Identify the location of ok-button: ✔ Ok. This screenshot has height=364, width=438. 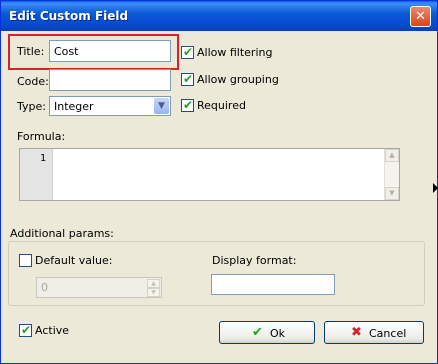
(267, 332).